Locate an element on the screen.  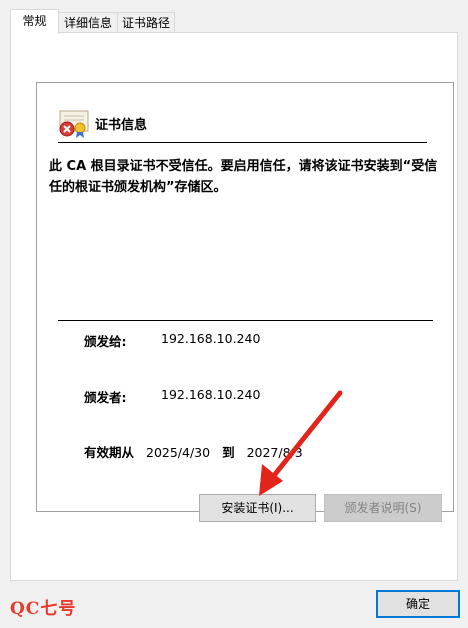
certificate-error-icon is located at coordinates (74, 124).